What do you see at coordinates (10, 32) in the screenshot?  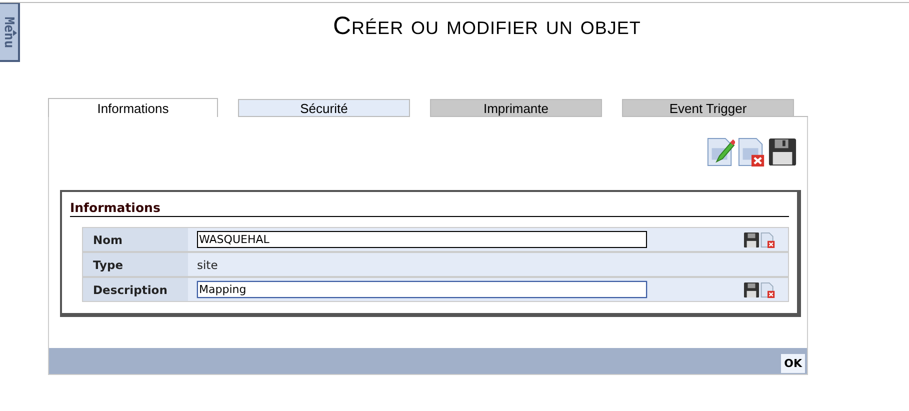 I see `menu-tab: Menu` at bounding box center [10, 32].